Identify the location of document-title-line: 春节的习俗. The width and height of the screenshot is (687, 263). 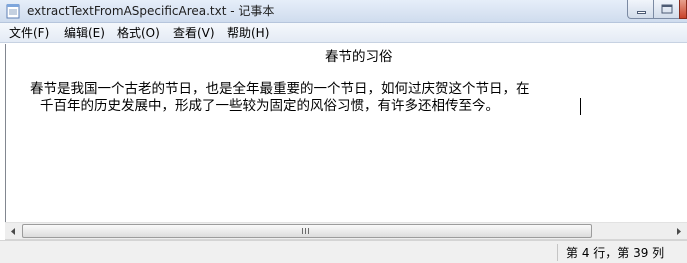
(359, 57).